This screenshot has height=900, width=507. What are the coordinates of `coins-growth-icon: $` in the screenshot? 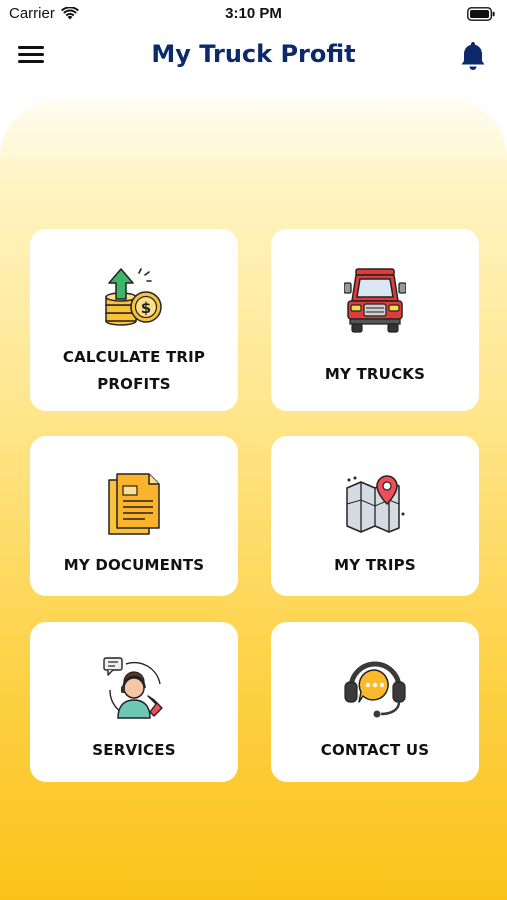 It's located at (133, 297).